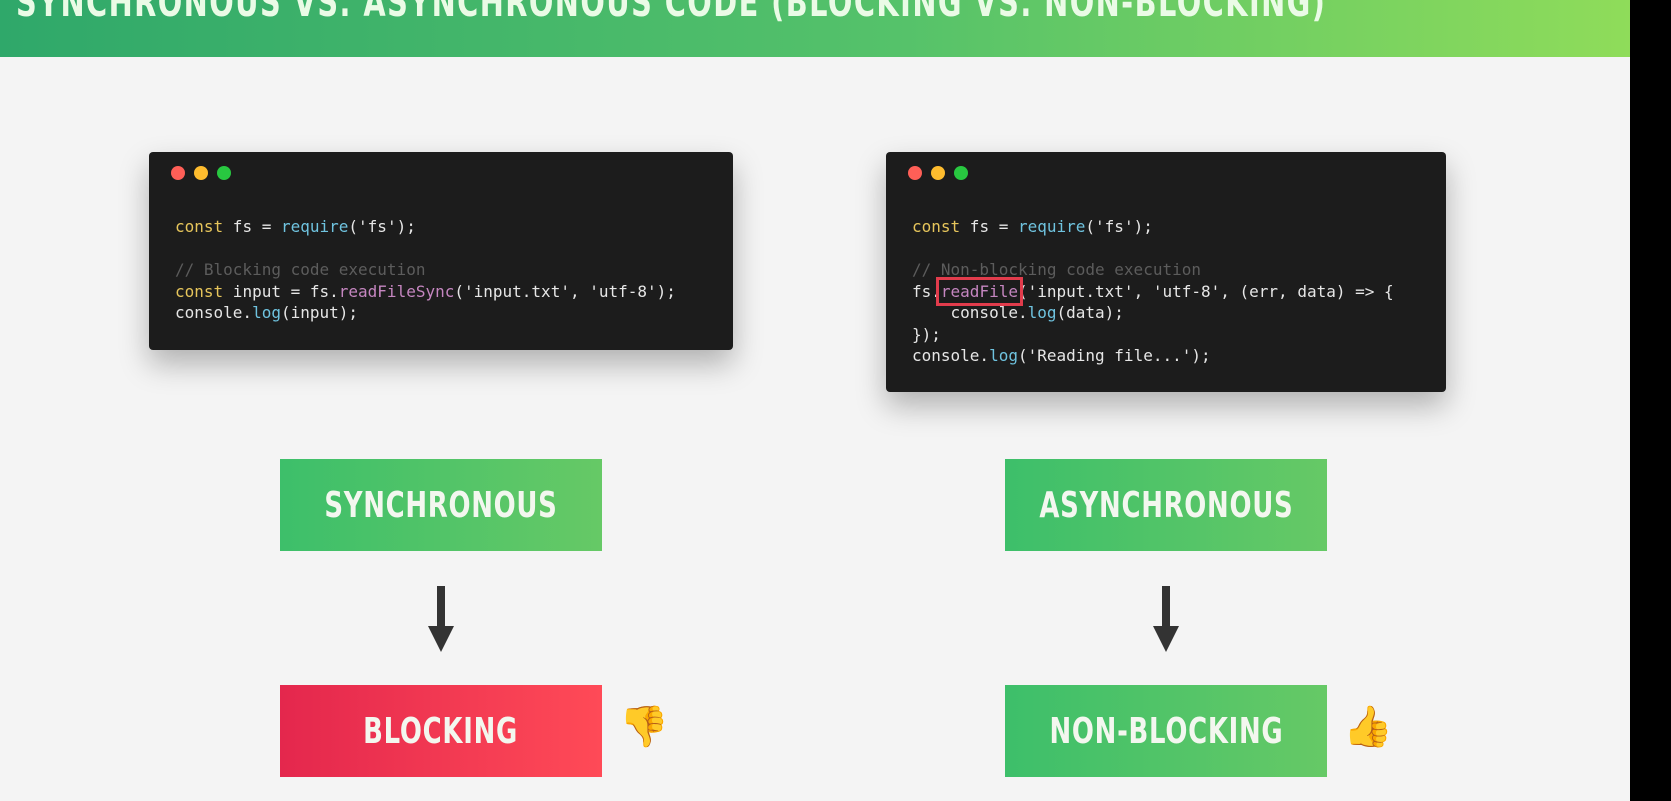  I want to click on code-line: console.log(input);, so click(267, 312).